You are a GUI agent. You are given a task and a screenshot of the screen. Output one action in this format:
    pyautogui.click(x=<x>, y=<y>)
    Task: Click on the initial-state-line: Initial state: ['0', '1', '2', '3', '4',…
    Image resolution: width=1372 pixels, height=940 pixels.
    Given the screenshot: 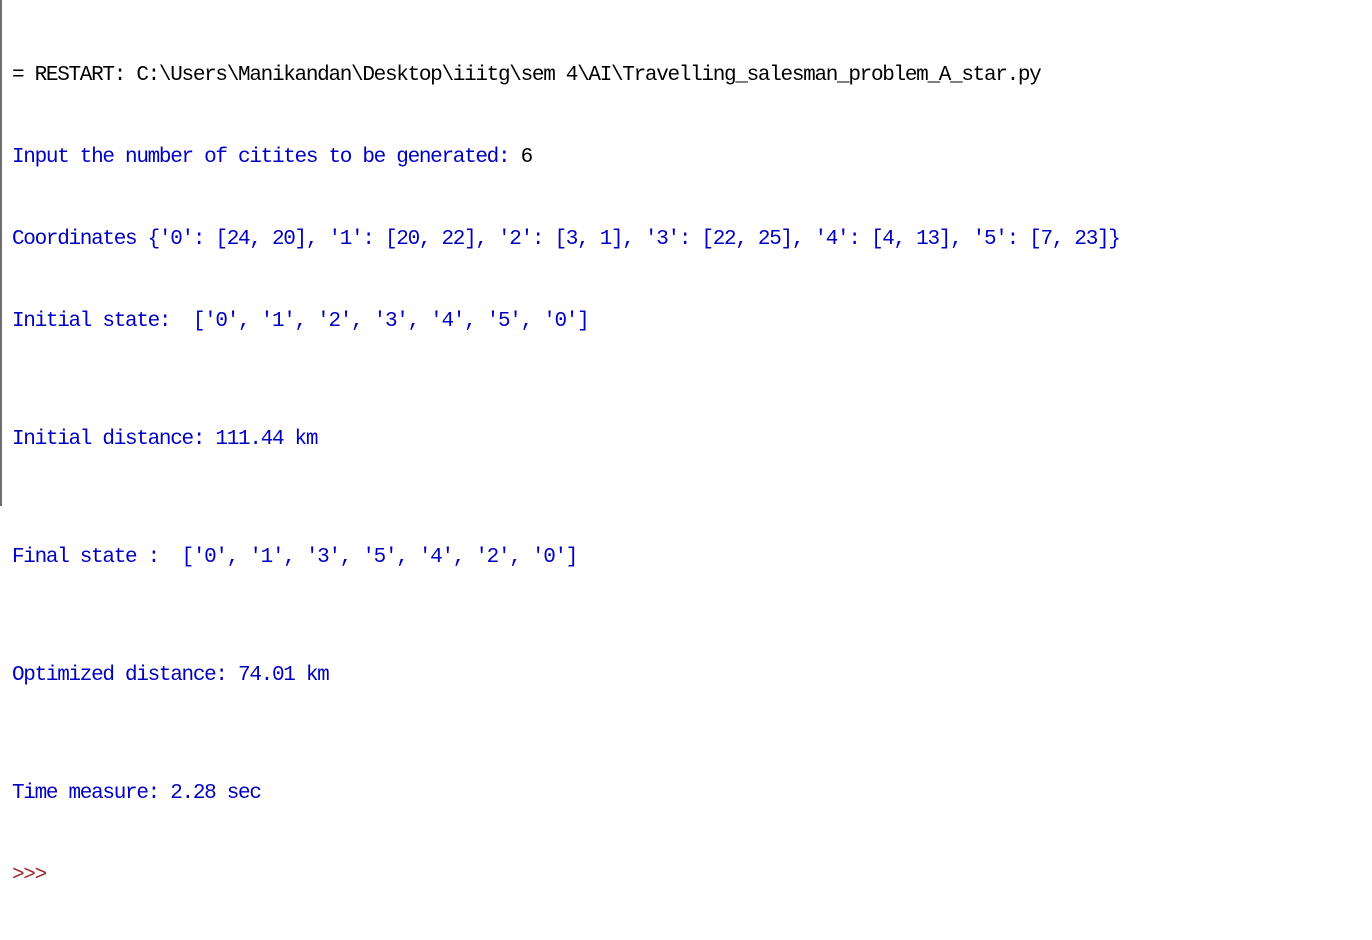 What is the action you would take?
    pyautogui.click(x=301, y=321)
    